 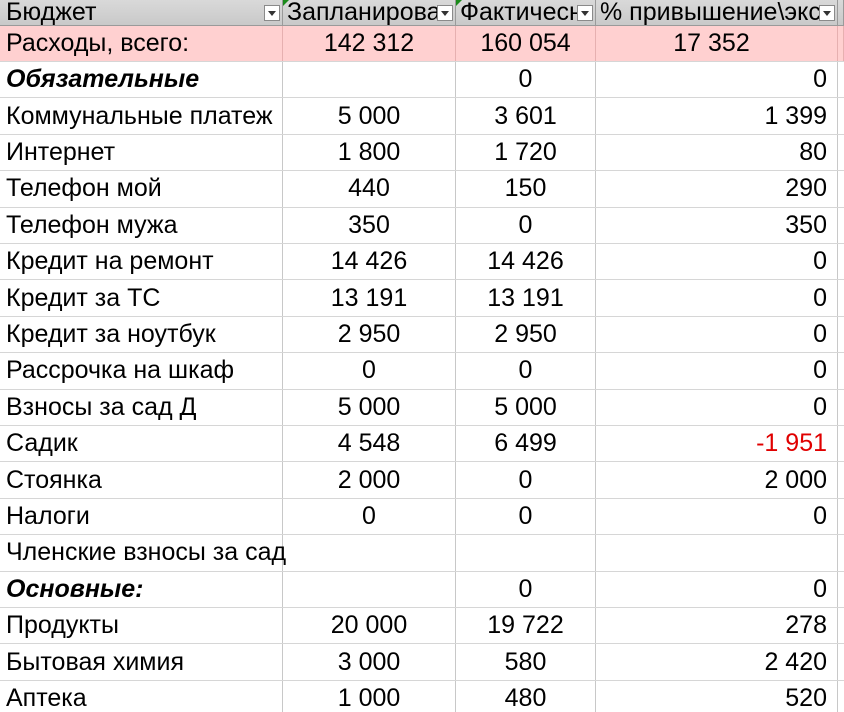 What do you see at coordinates (141, 444) in the screenshot?
I see `row-label-cell: Садик` at bounding box center [141, 444].